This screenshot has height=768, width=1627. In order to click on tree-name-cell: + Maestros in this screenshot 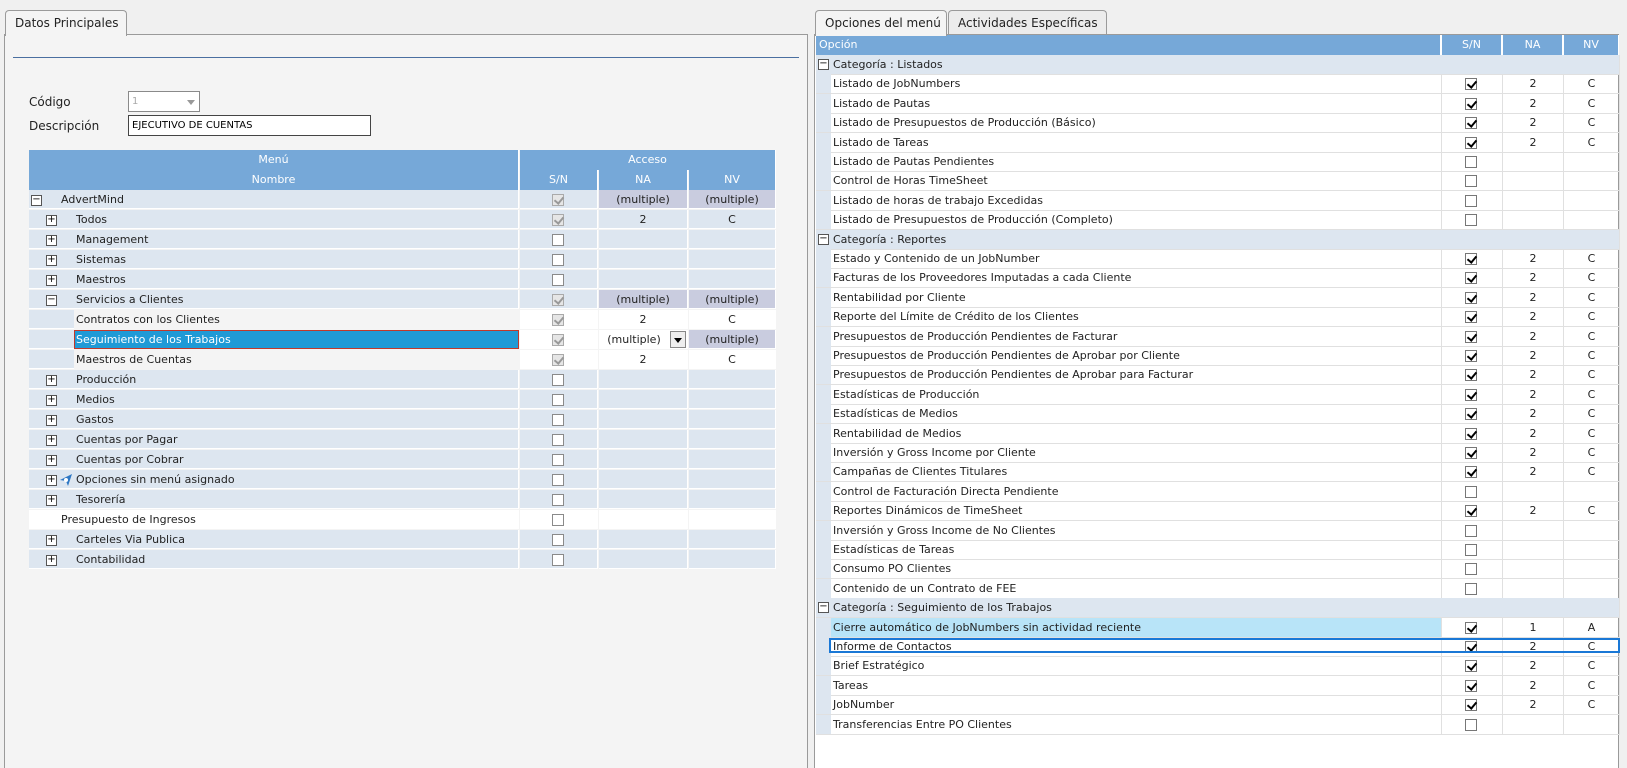, I will do `click(274, 279)`.